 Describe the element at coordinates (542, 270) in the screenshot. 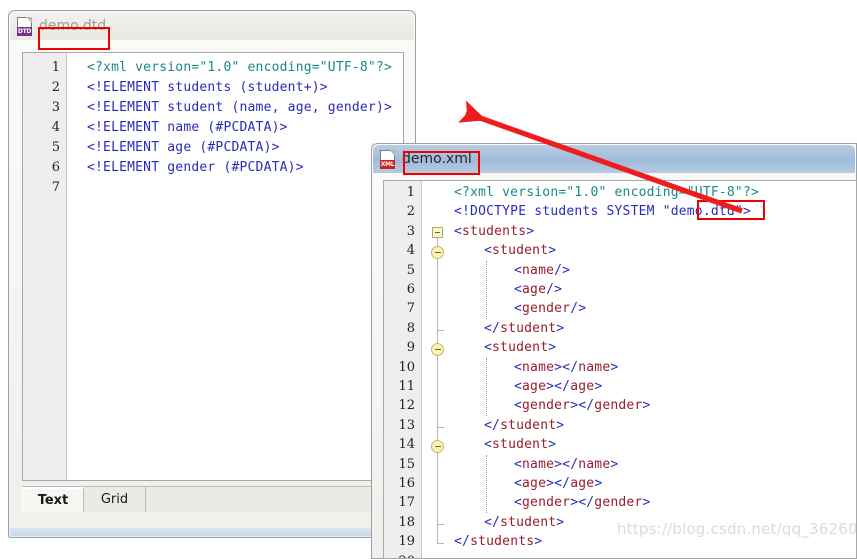

I see `xml-code-line: <name/>` at that location.